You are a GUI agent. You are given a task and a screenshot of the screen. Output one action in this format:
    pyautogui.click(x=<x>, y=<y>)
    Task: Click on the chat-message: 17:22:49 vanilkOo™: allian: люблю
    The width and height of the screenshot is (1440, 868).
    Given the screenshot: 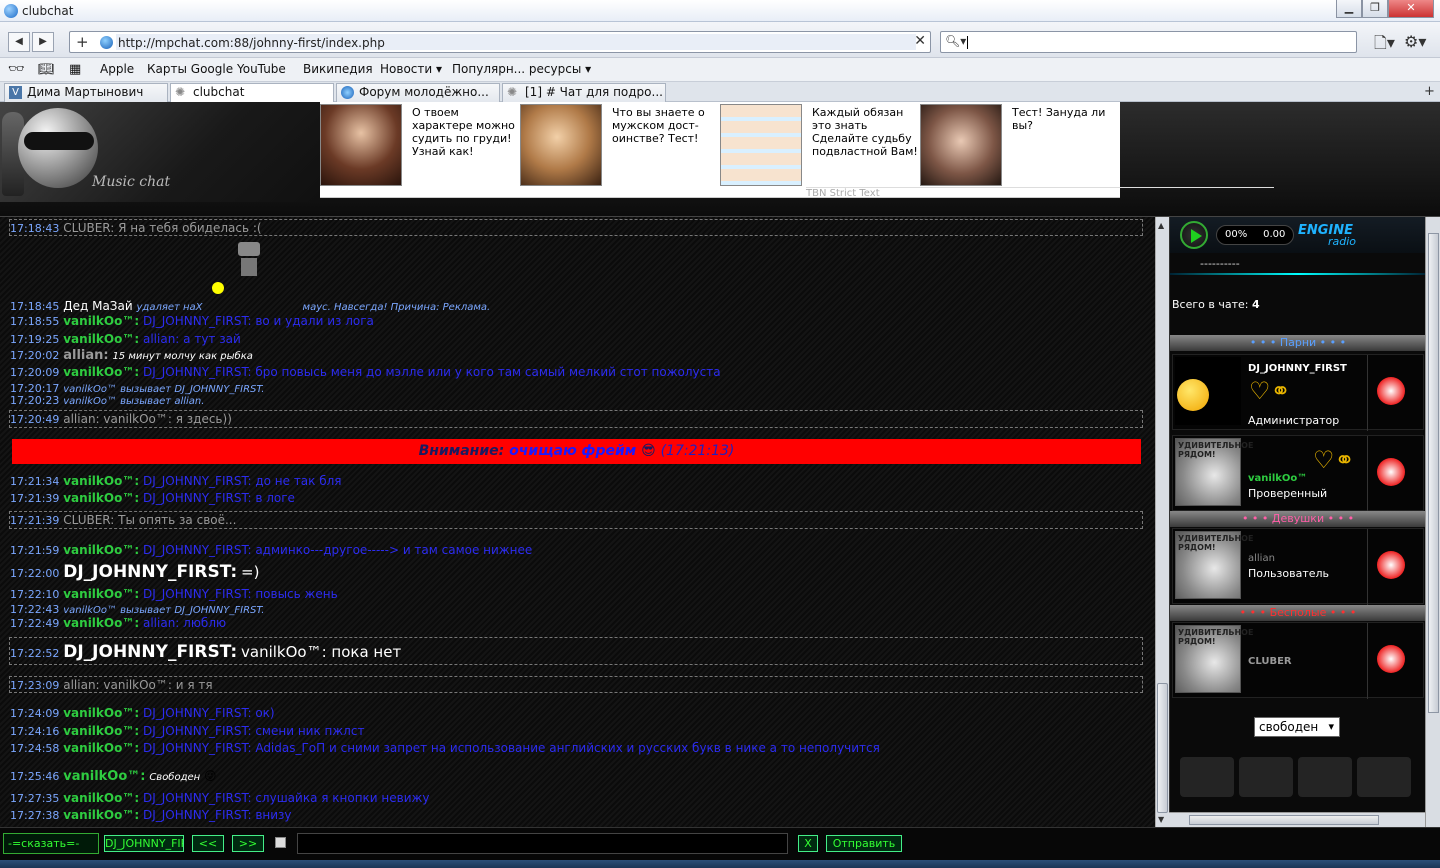 What is the action you would take?
    pyautogui.click(x=118, y=623)
    